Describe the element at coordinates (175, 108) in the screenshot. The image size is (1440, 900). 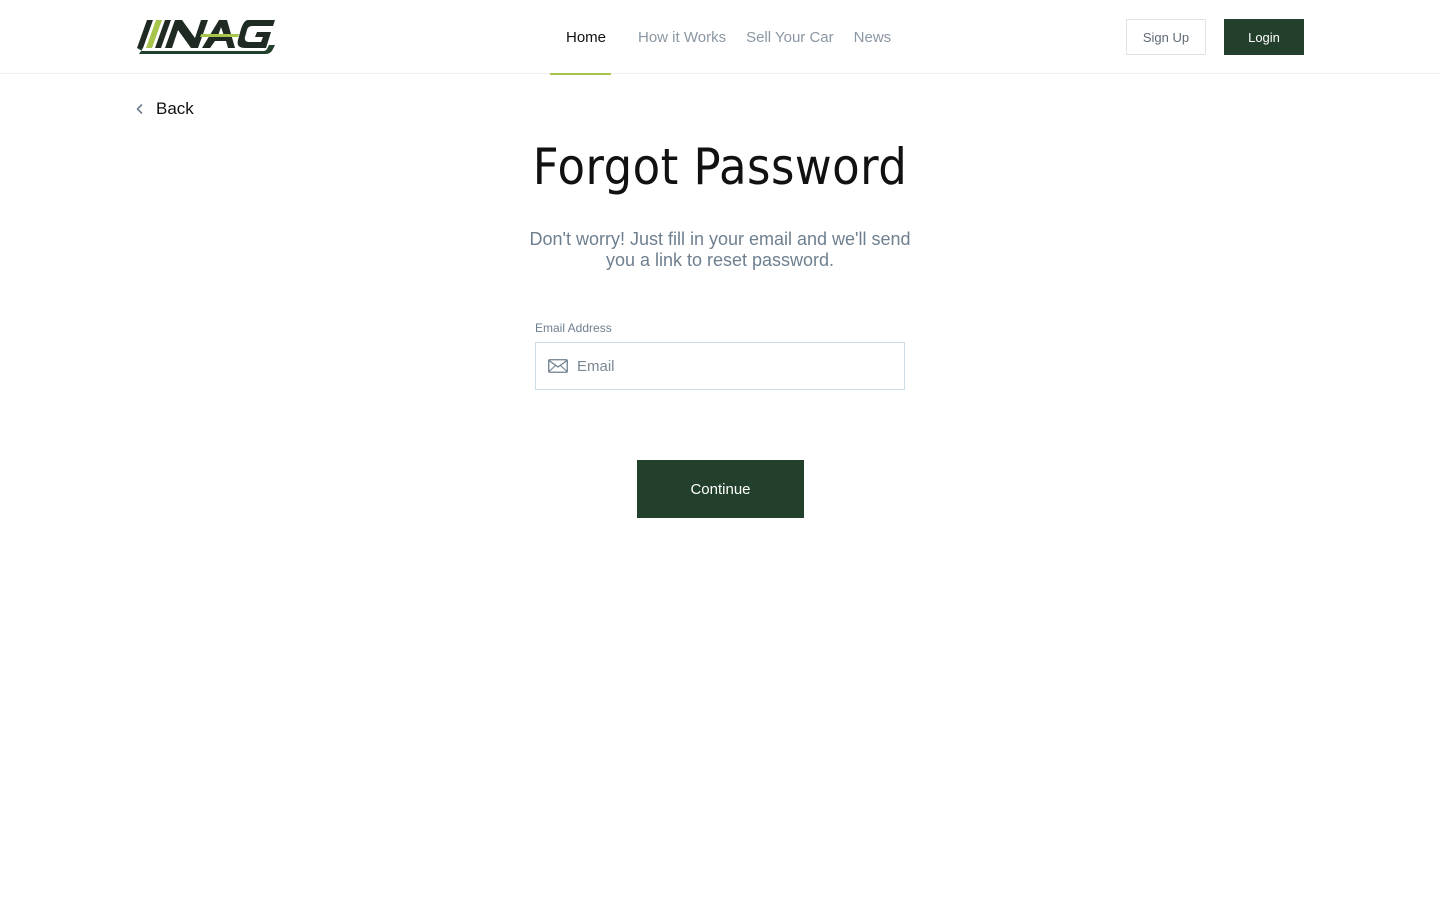
I see `back-label: Back` at that location.